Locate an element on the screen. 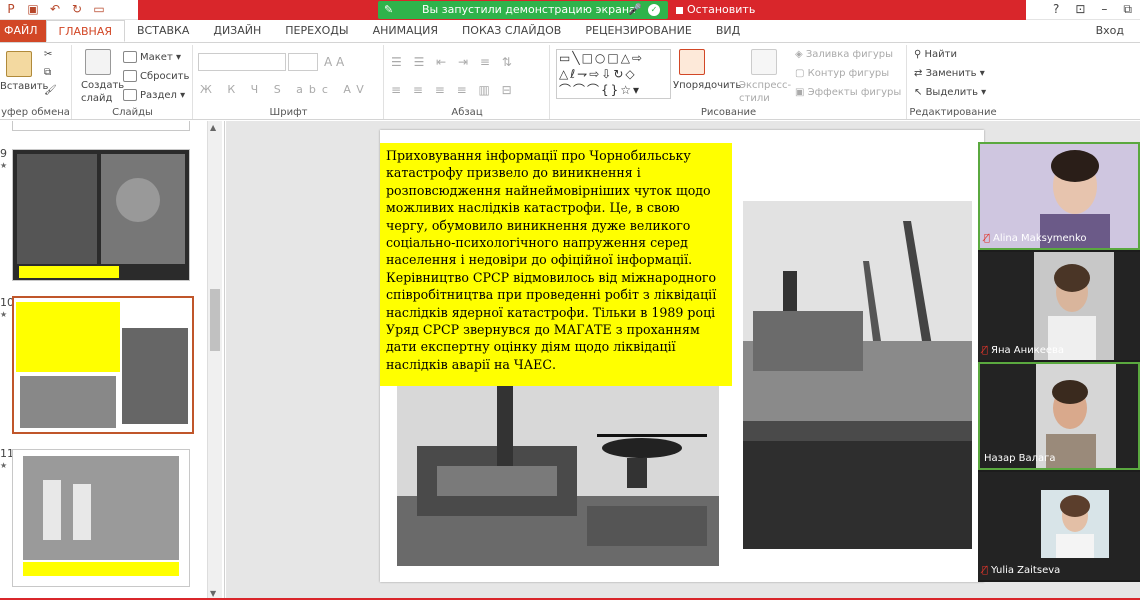 This screenshot has height=600, width=1140. drawing-label: Рисование is located at coordinates (728, 112).